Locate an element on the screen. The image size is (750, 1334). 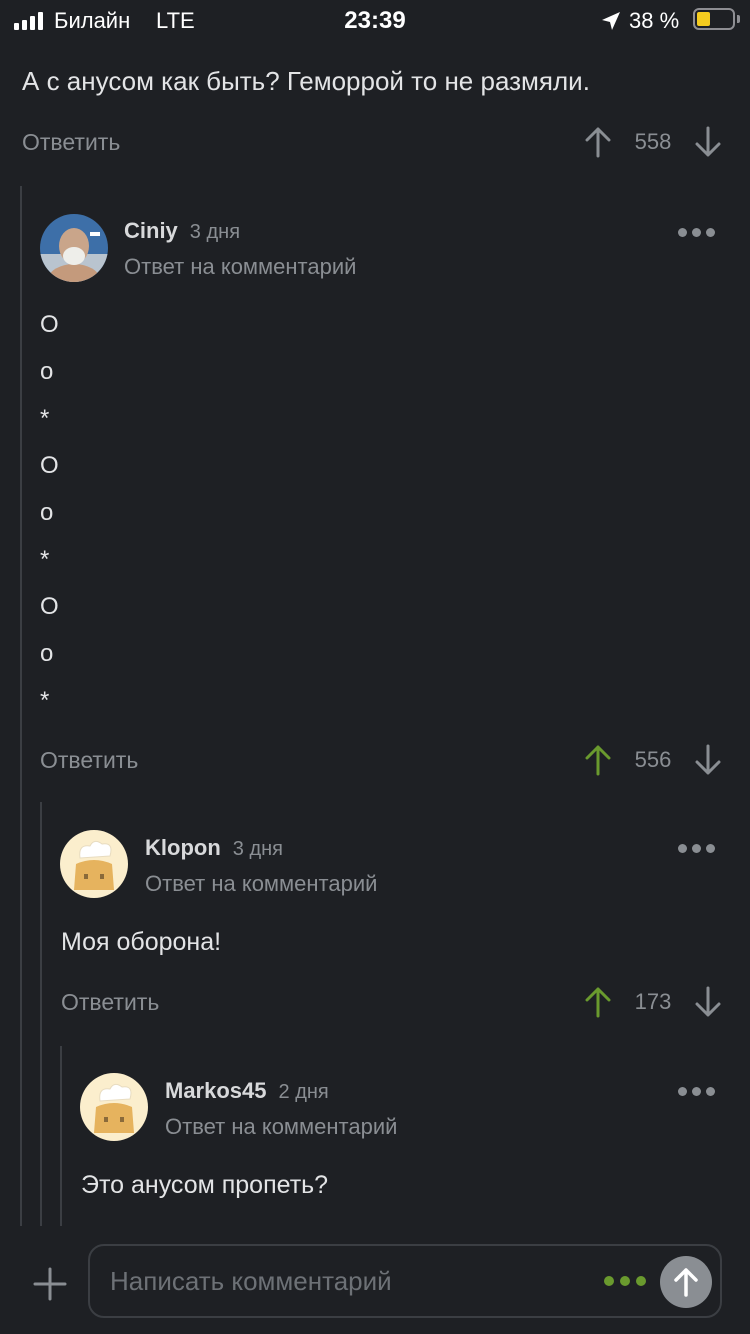
rating-group: 558 is located at coordinates (653, 142).